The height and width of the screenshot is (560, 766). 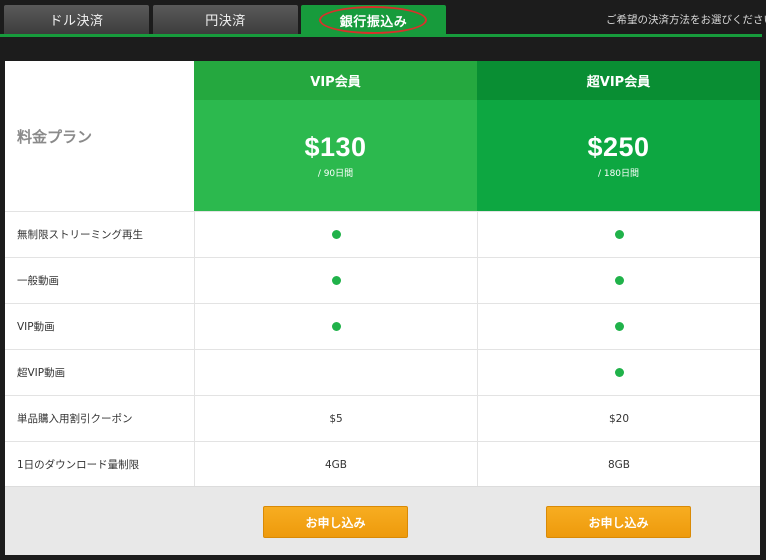 What do you see at coordinates (99, 234) in the screenshot?
I see `feature-label: 無制限ストリーミング再生` at bounding box center [99, 234].